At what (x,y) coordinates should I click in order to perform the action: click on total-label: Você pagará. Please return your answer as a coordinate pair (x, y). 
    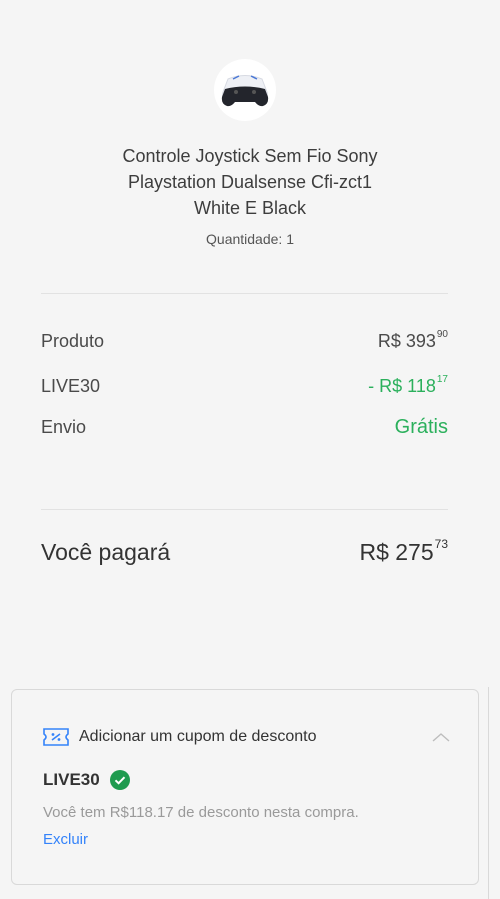
    Looking at the image, I should click on (106, 552).